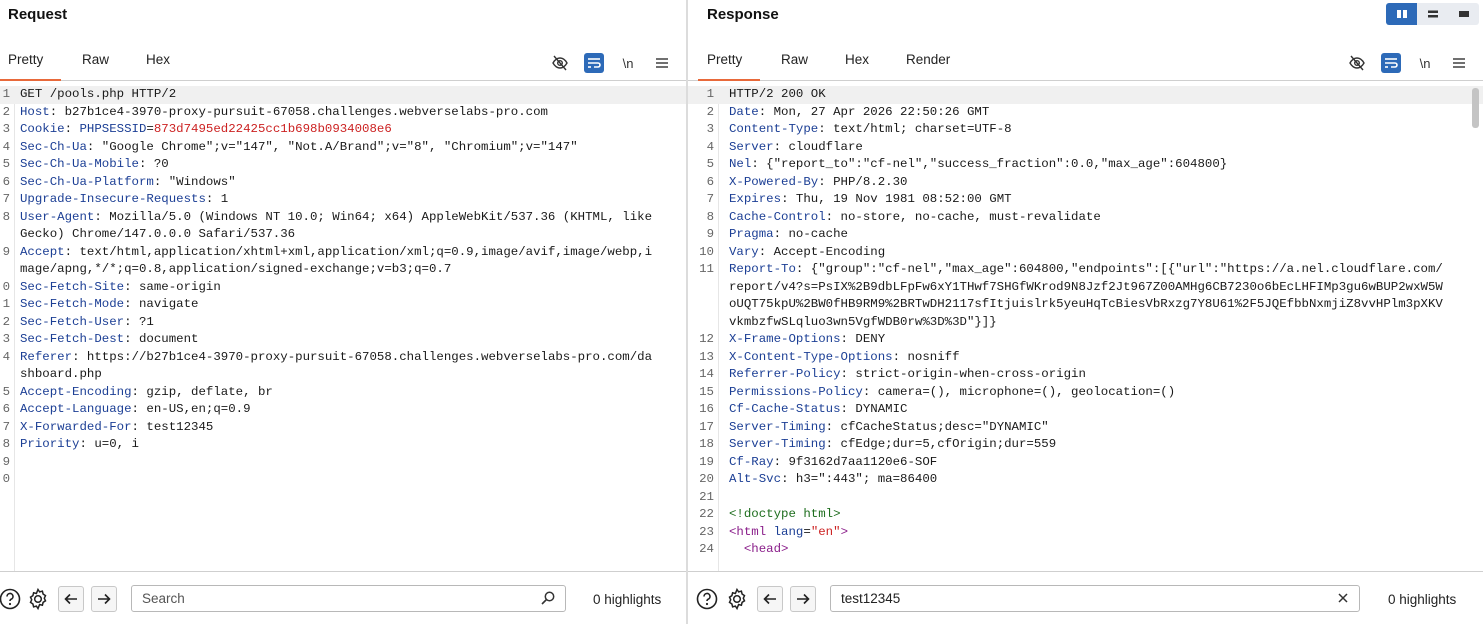  I want to click on code-line: 0 Sec-Fetch-Site: same-origin, so click(343, 288).